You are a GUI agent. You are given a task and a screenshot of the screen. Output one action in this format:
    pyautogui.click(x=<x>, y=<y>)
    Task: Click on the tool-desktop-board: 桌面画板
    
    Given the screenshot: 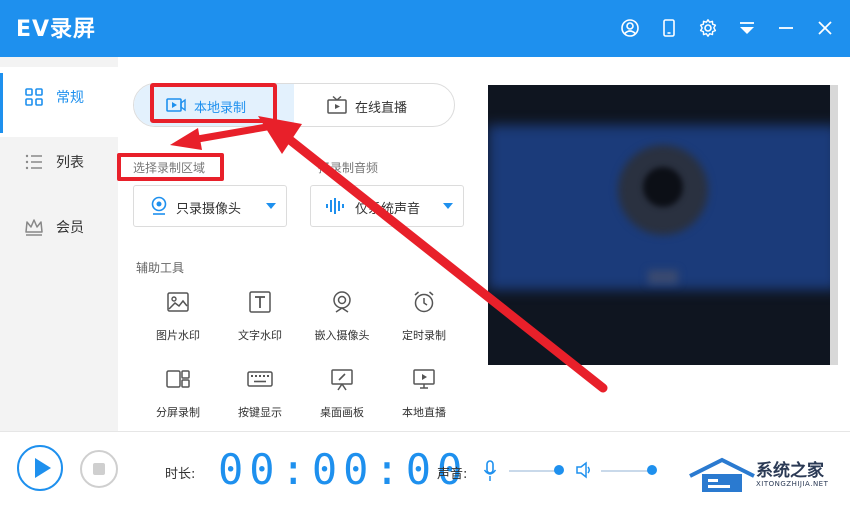 What is the action you would take?
    pyautogui.click(x=342, y=397)
    